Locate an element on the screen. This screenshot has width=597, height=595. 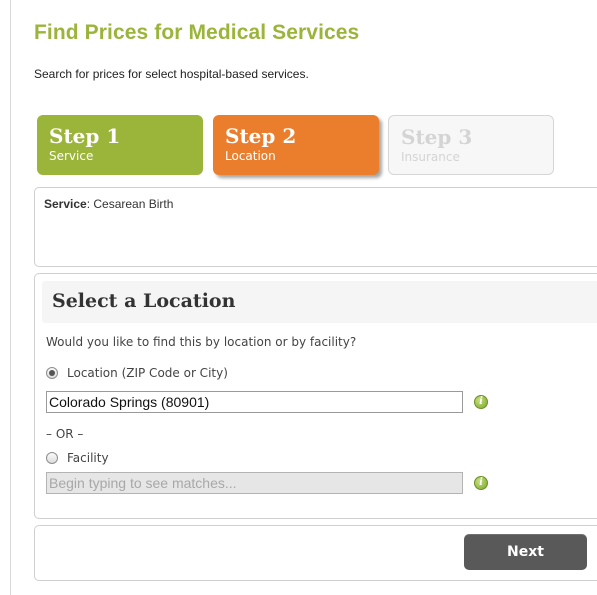
or-separator: – OR – is located at coordinates (65, 434).